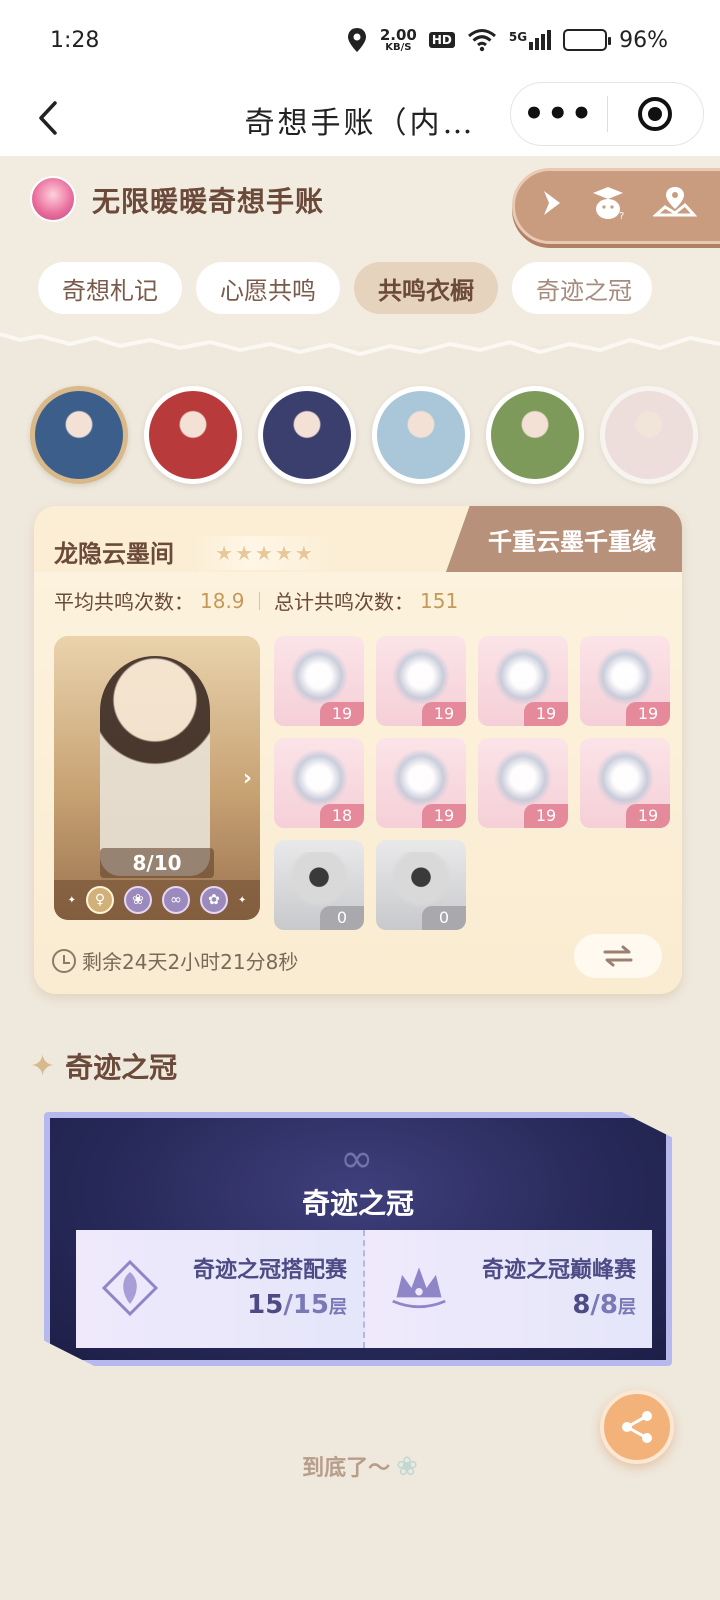 The width and height of the screenshot is (720, 1600). I want to click on net-speed-unit: KB/S, so click(398, 47).